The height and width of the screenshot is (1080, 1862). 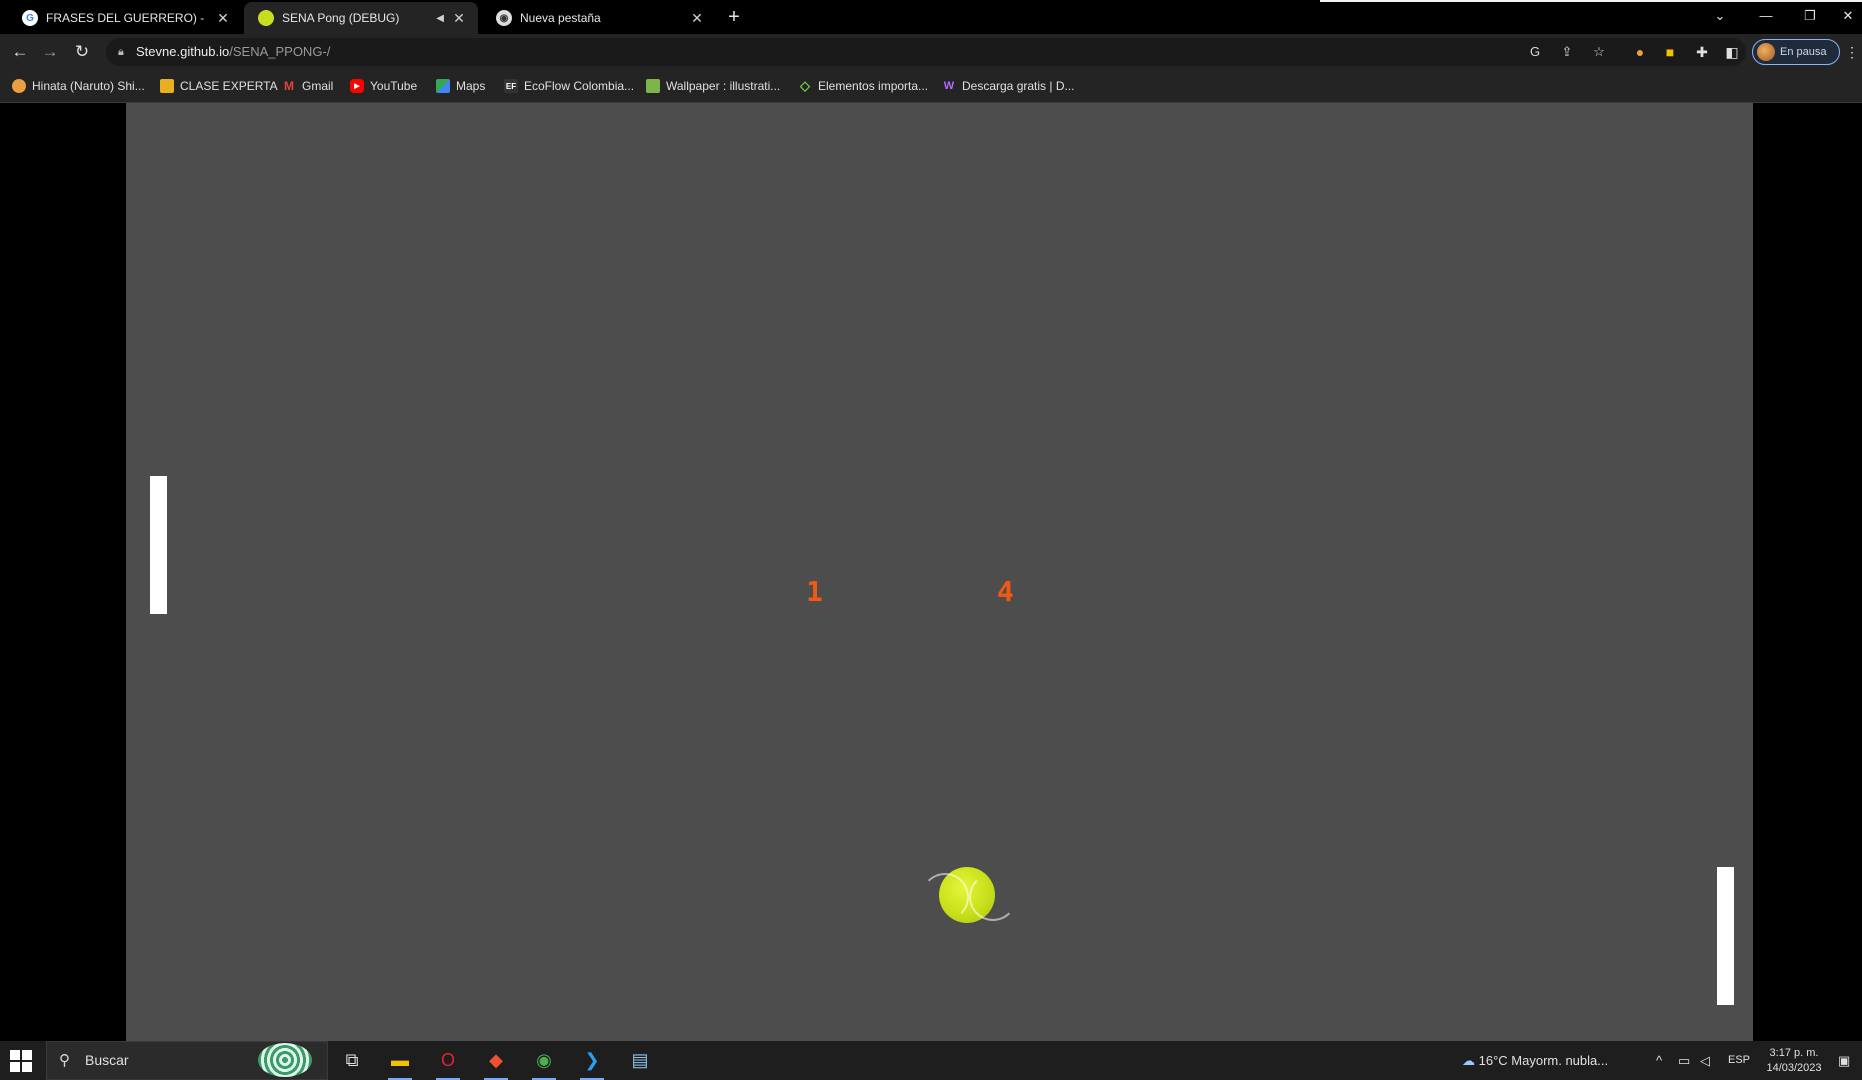 What do you see at coordinates (107, 1060) in the screenshot?
I see `search-placeholder: Buscar` at bounding box center [107, 1060].